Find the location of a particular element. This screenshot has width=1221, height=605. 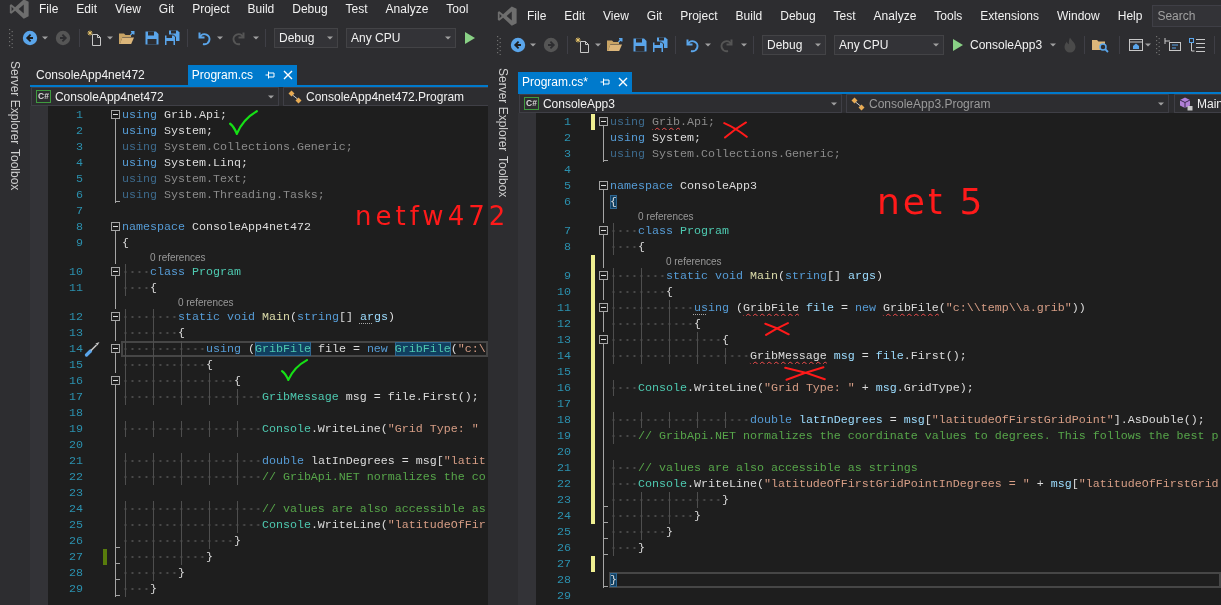

folder-search-icon is located at coordinates (1100, 45).